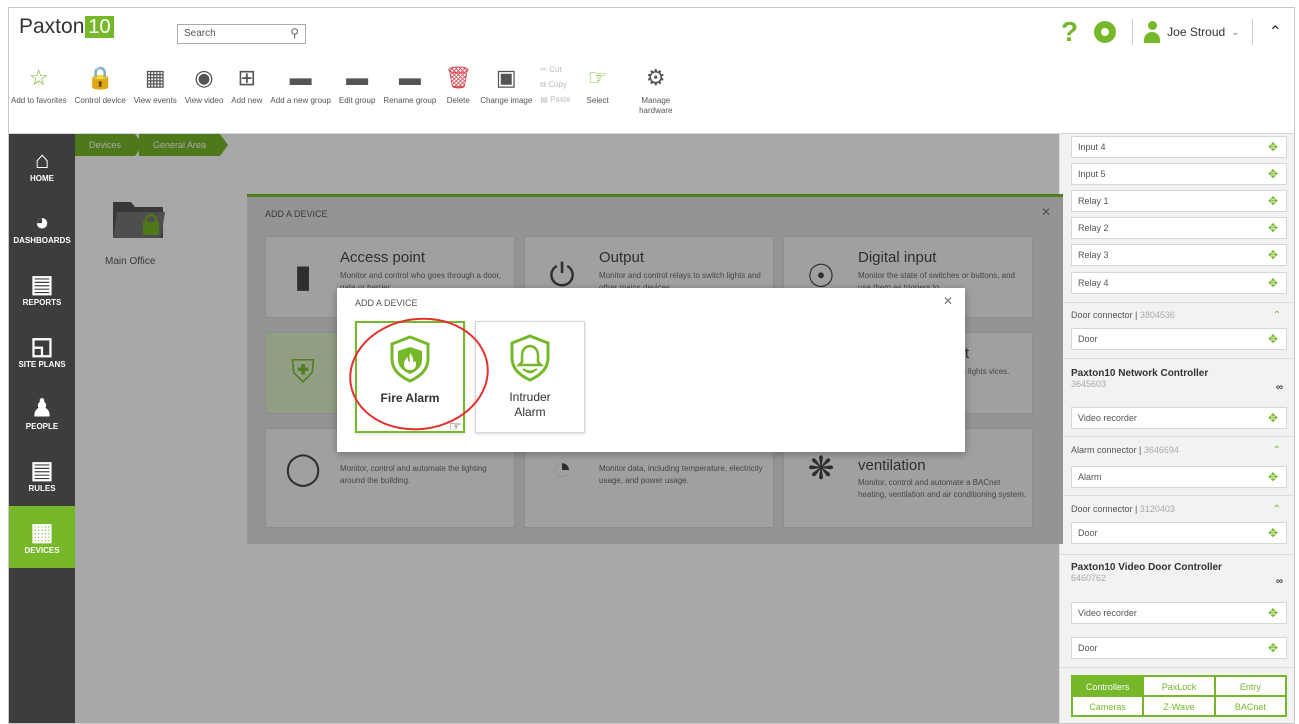 The height and width of the screenshot is (724, 1299). What do you see at coordinates (1105, 32) in the screenshot?
I see `settings-gear-icon` at bounding box center [1105, 32].